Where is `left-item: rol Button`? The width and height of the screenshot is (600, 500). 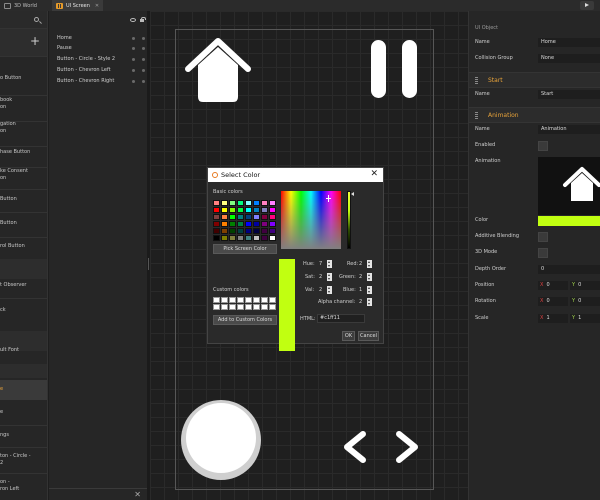 left-item: rol Button is located at coordinates (23, 246).